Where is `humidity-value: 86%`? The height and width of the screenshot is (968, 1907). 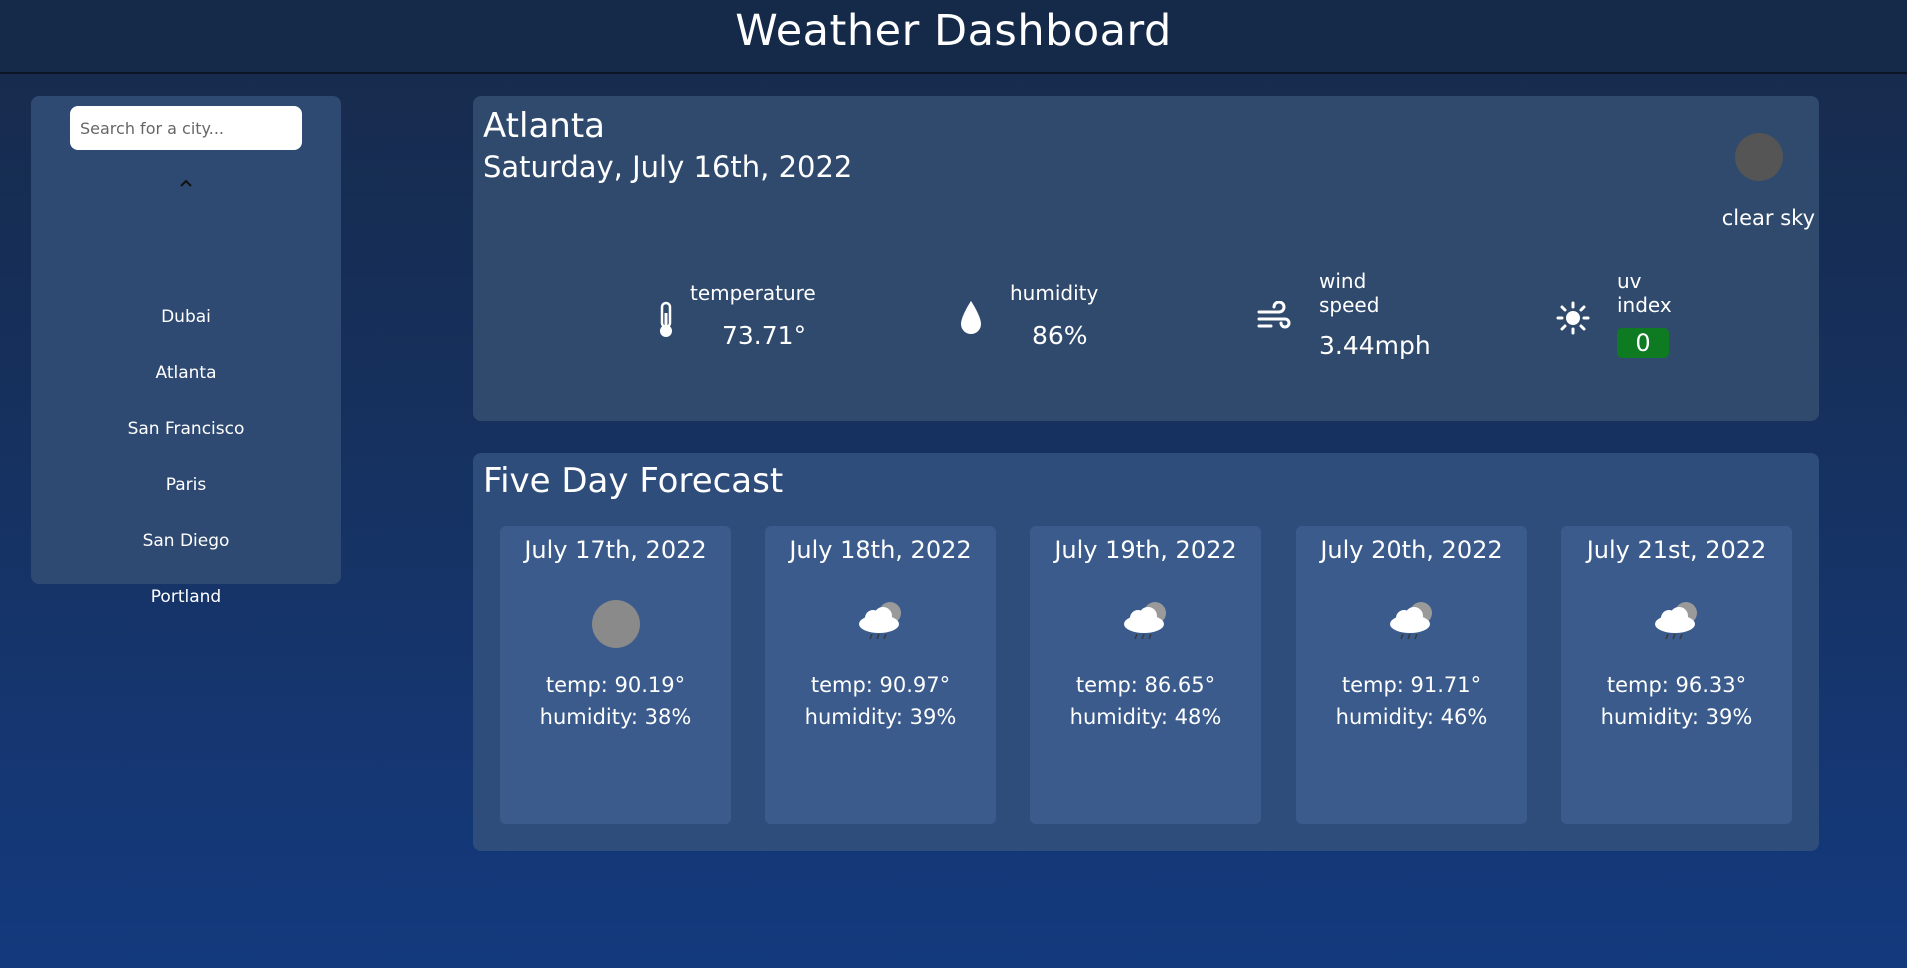 humidity-value: 86% is located at coordinates (1060, 335).